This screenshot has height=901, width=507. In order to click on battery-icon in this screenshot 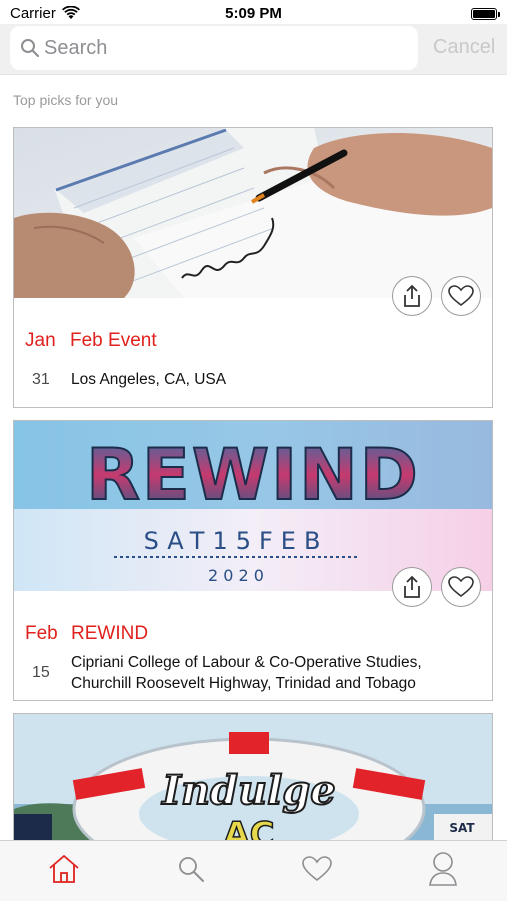, I will do `click(485, 14)`.